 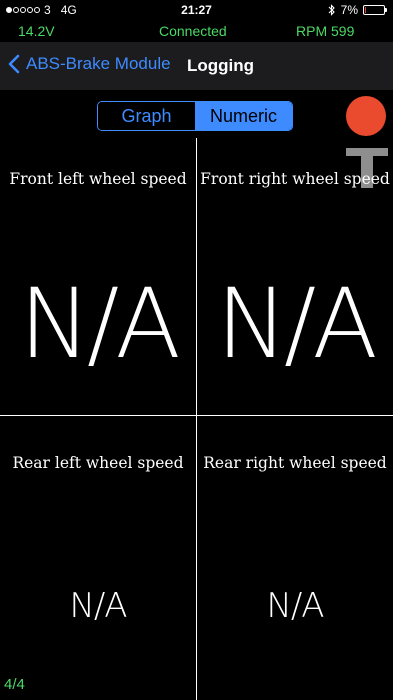 What do you see at coordinates (243, 116) in the screenshot?
I see `segment-numeric: Numeric` at bounding box center [243, 116].